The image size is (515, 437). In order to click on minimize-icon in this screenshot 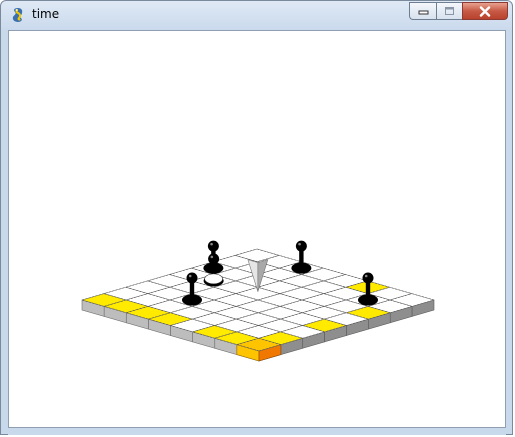, I will do `click(423, 12)`.